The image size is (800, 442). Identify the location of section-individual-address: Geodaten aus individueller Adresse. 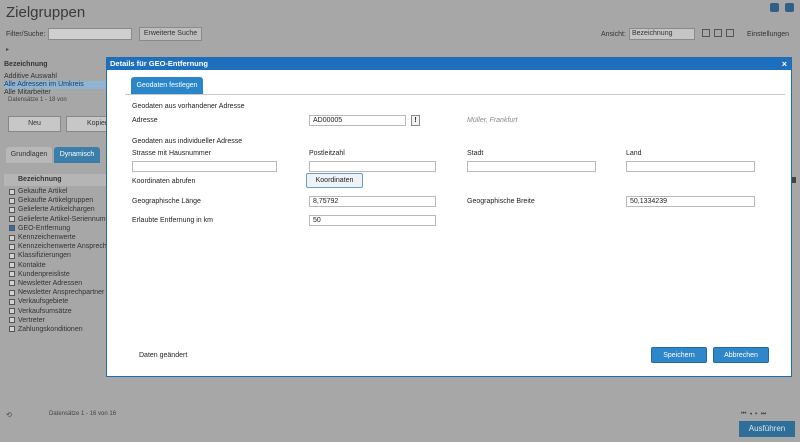
(187, 141).